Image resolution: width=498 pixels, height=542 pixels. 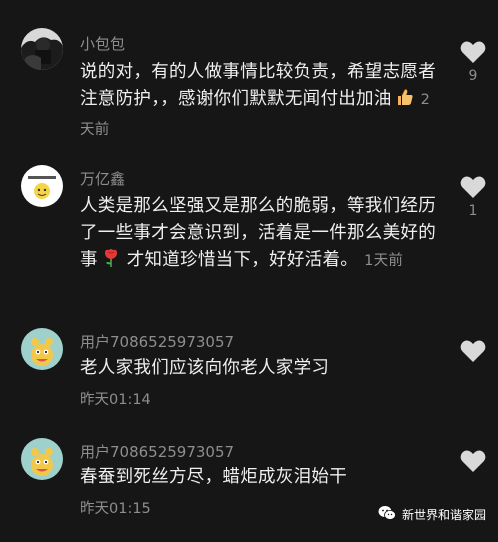 What do you see at coordinates (205, 368) in the screenshot?
I see `comment-text: 老人家我们应该向你老人家学习` at bounding box center [205, 368].